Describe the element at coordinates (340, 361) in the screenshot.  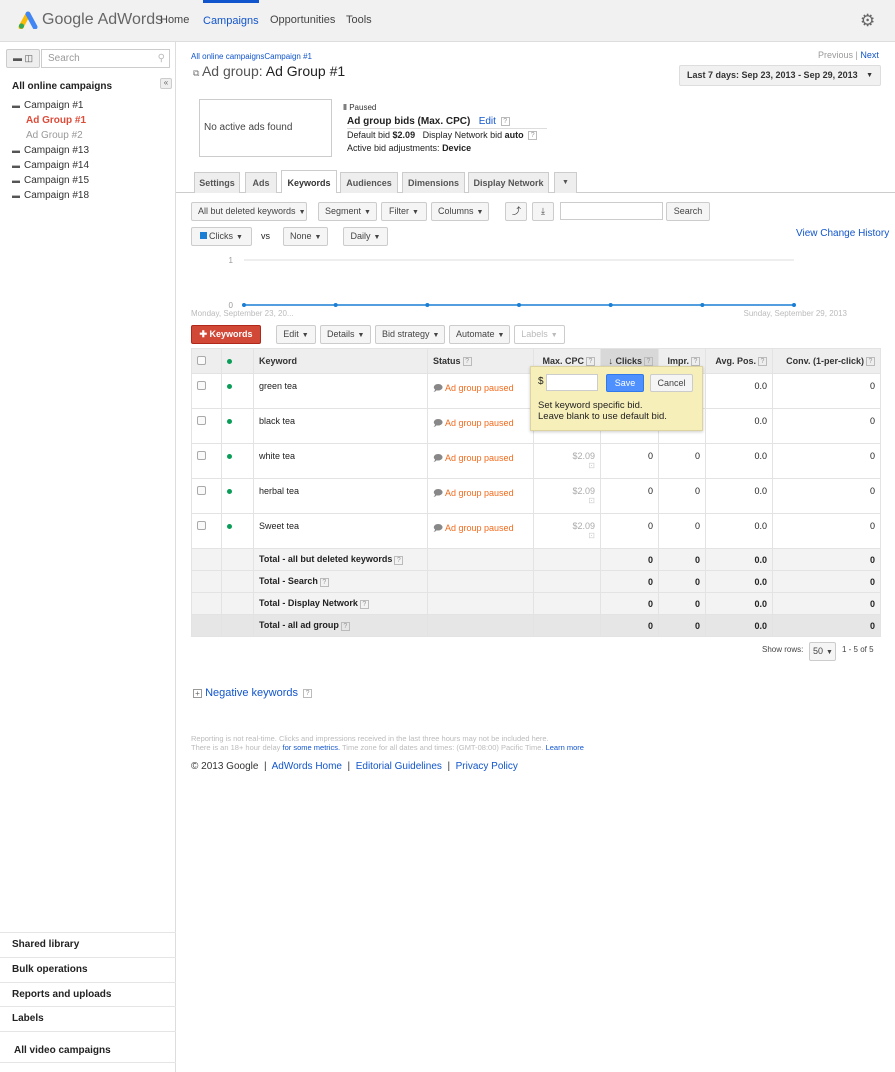
I see `col-keyword: Keyword` at that location.